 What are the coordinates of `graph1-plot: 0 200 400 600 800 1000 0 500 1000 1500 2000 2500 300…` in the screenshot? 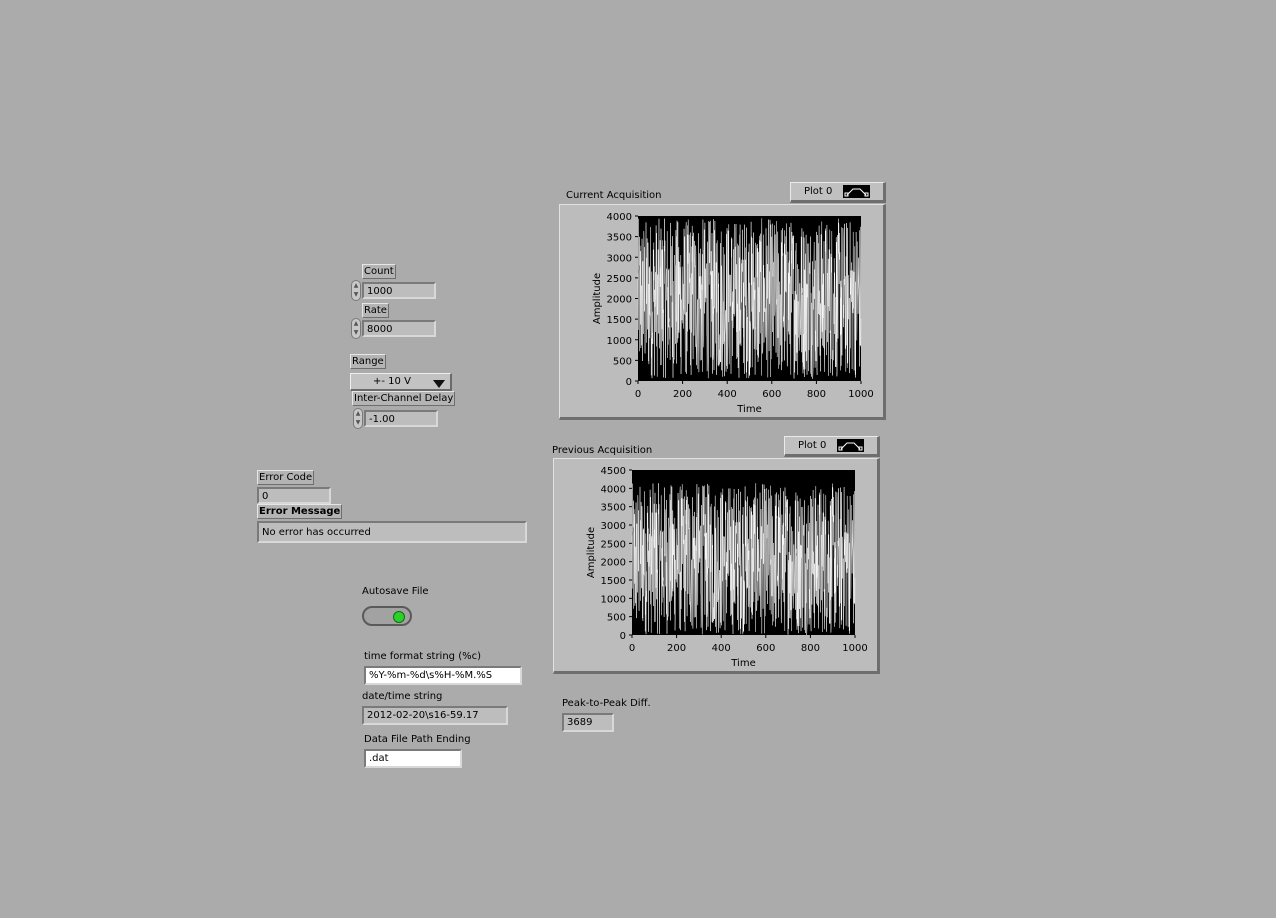 It's located at (721, 311).